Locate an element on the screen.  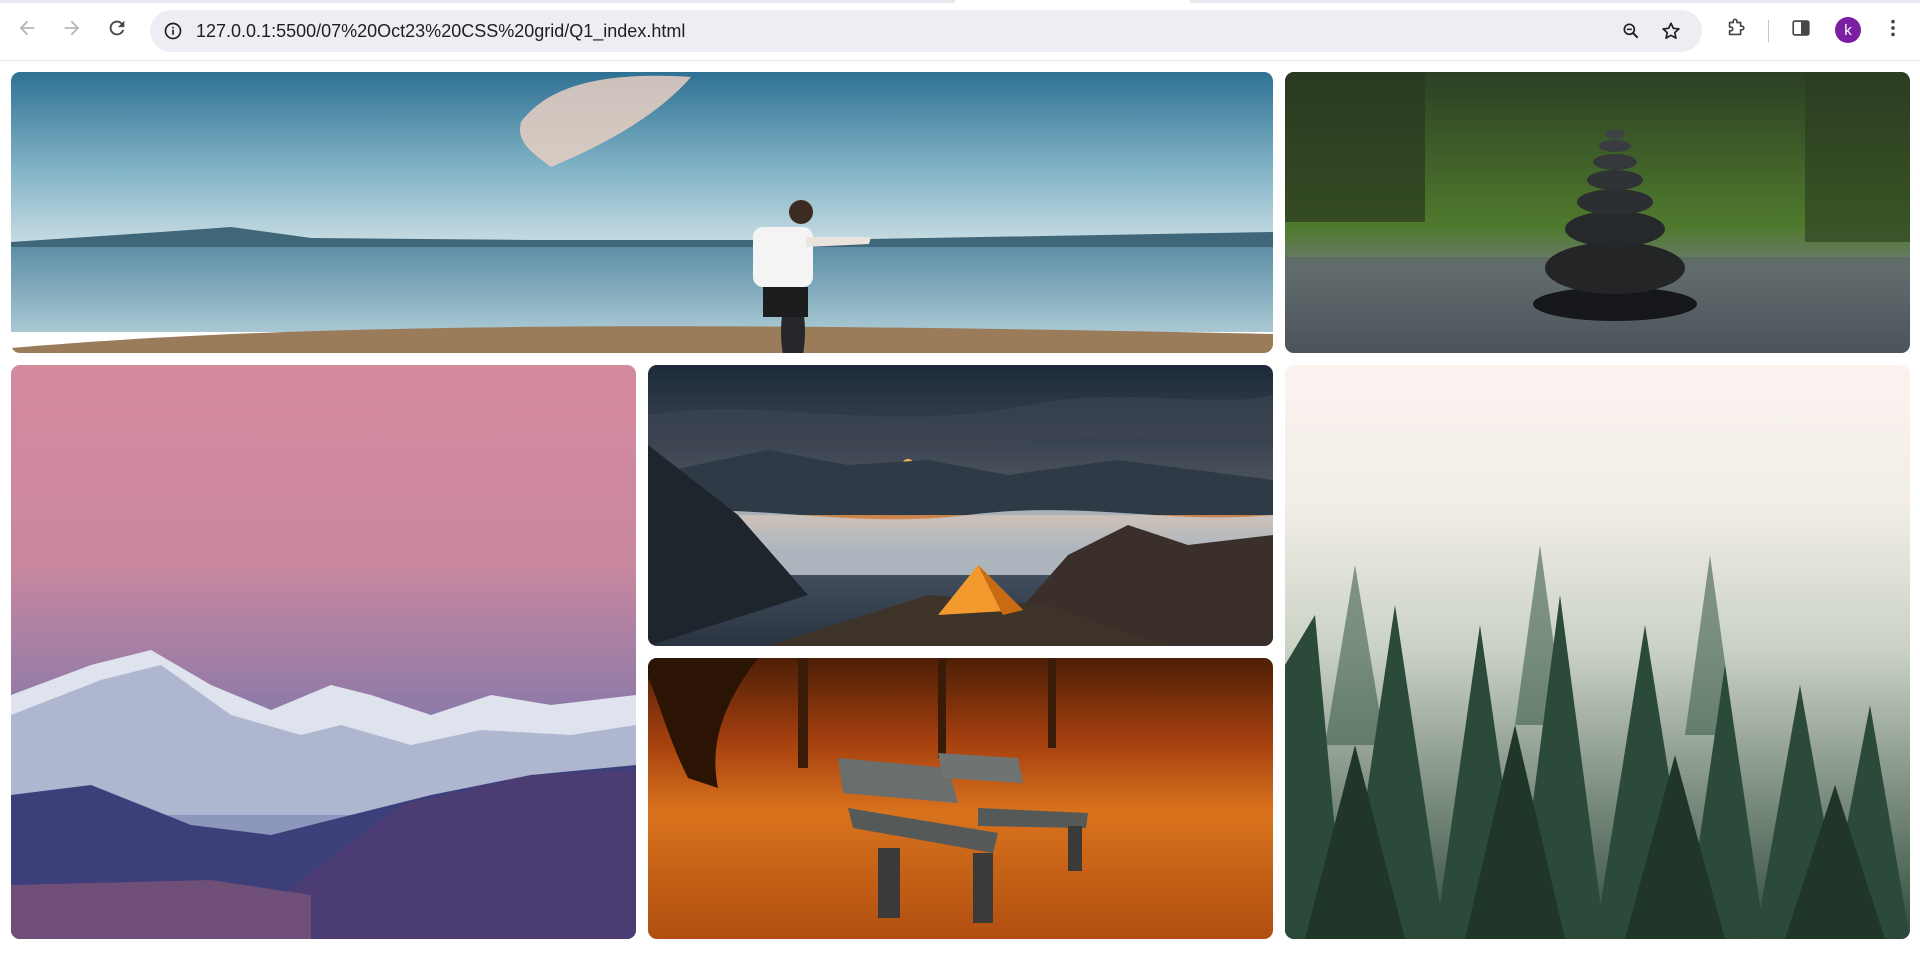
kebab-menu-icon is located at coordinates (1893, 28).